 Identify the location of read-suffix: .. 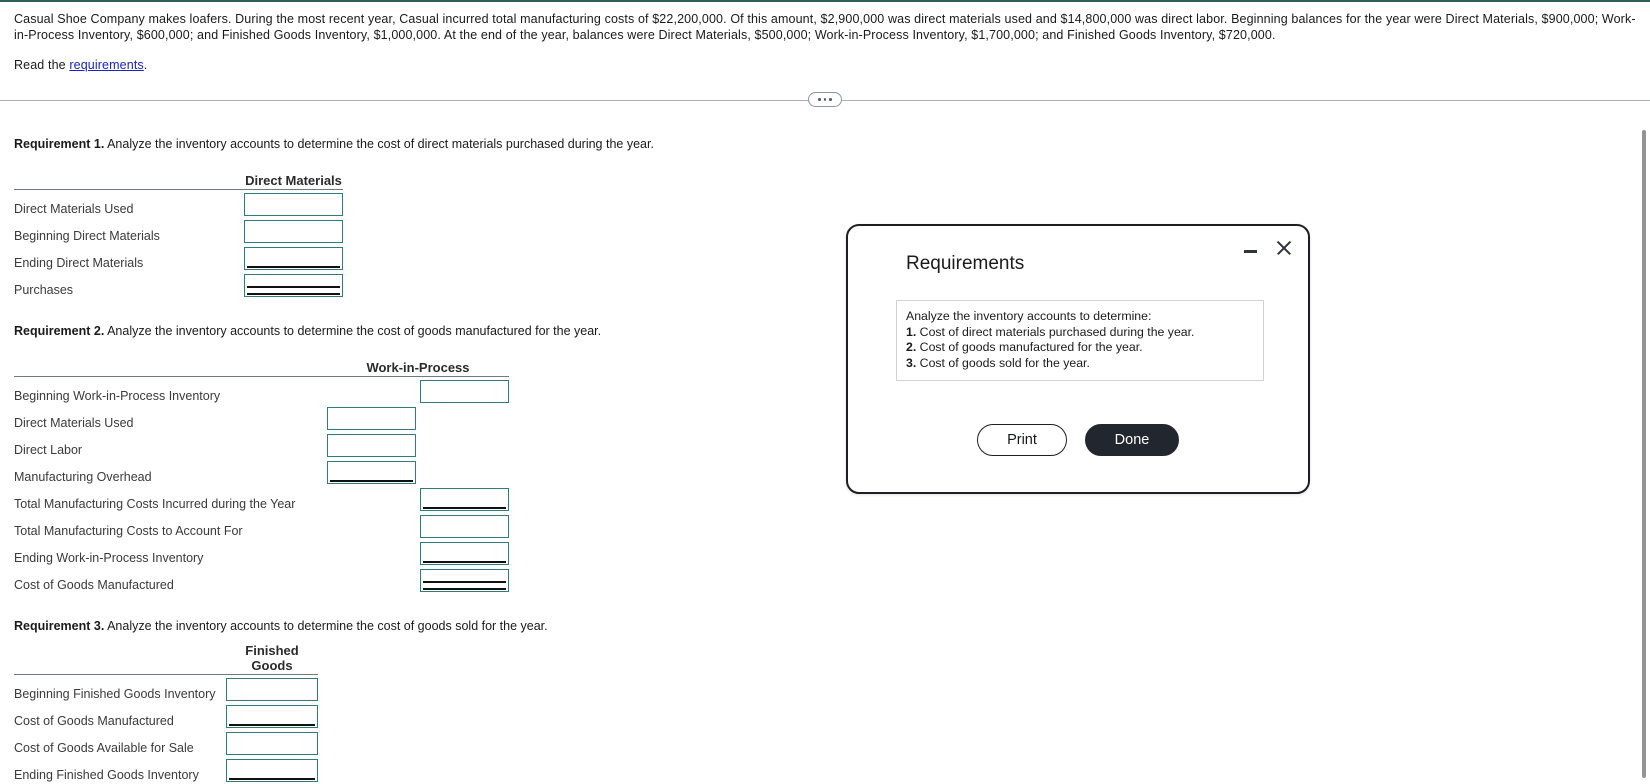
(145, 65).